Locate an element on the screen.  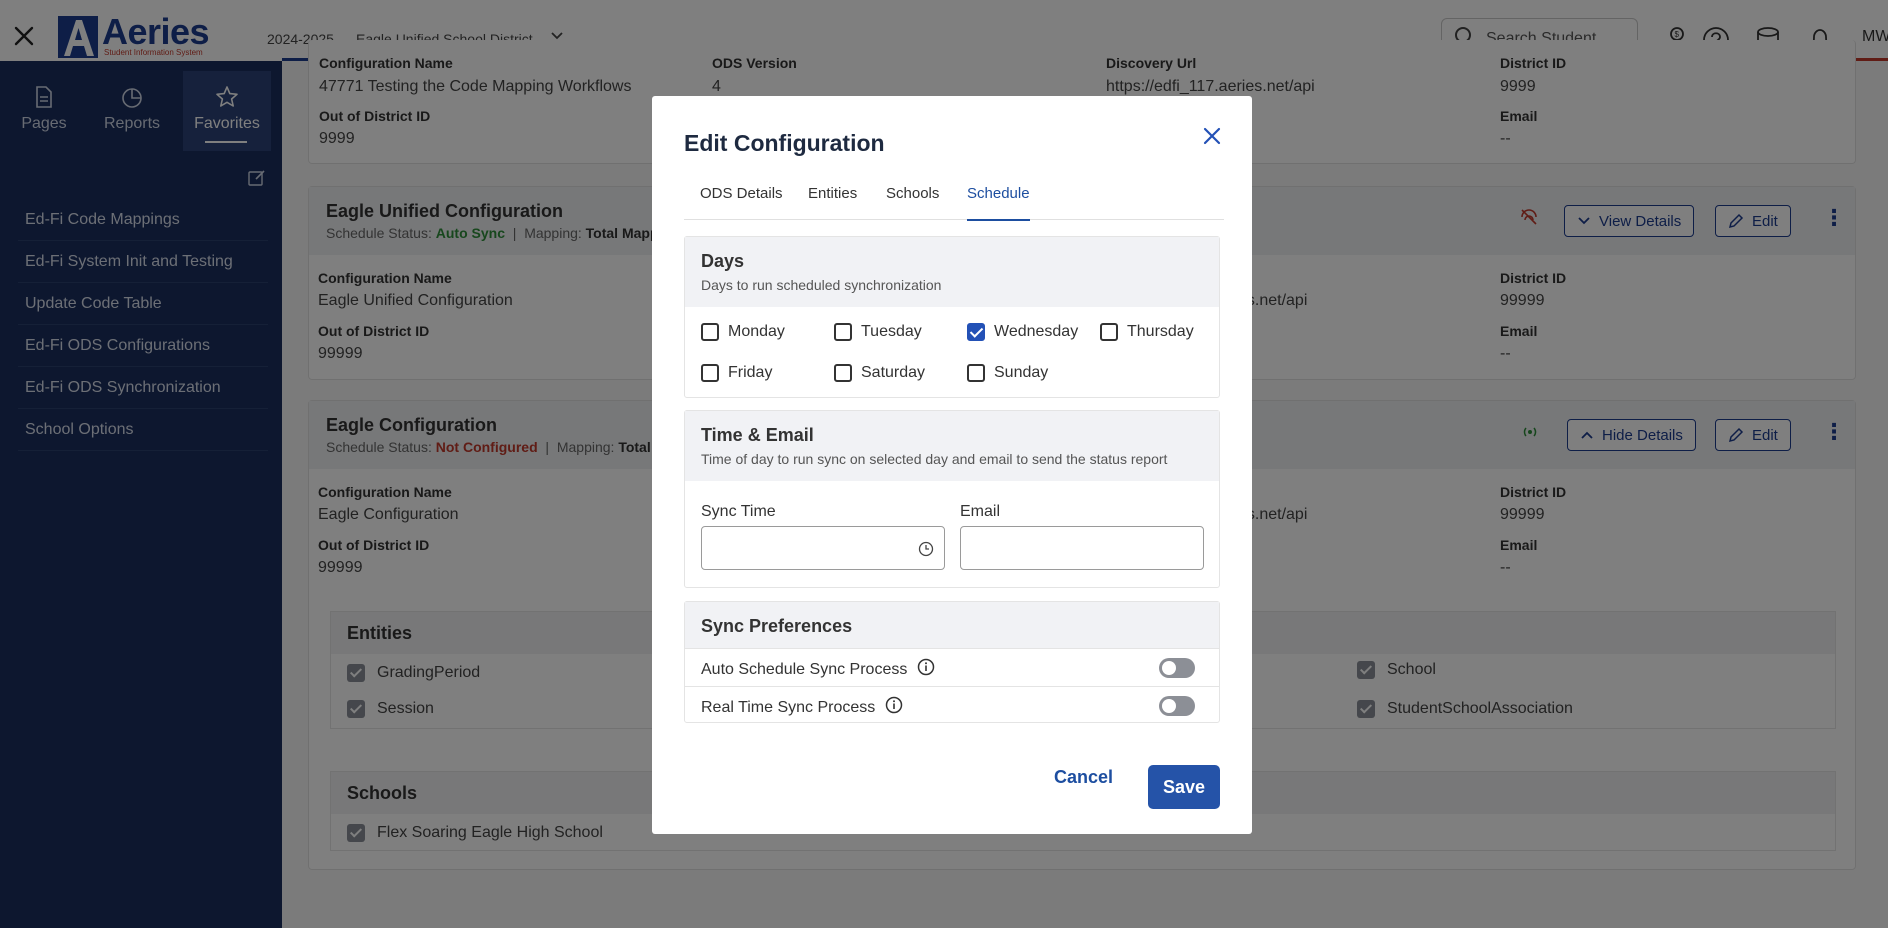
sync-time-field is located at coordinates (823, 548).